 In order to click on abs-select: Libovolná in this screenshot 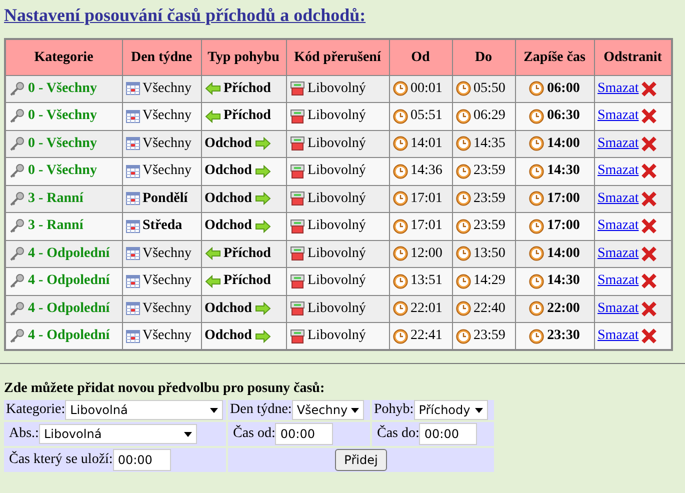, I will do `click(117, 434)`.